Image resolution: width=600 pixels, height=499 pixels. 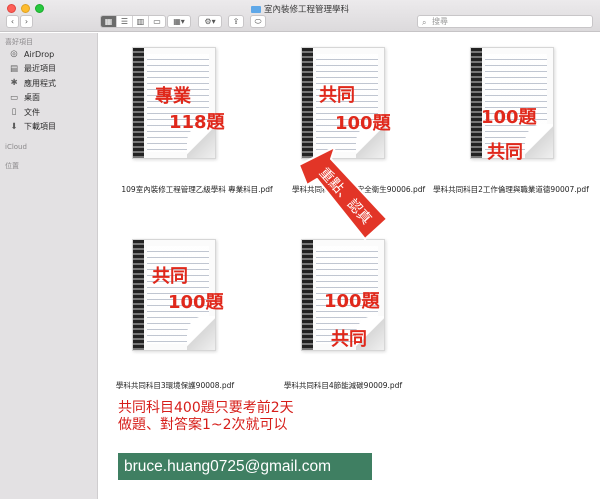 What do you see at coordinates (26, 21) in the screenshot?
I see `forward-button: ›` at bounding box center [26, 21].